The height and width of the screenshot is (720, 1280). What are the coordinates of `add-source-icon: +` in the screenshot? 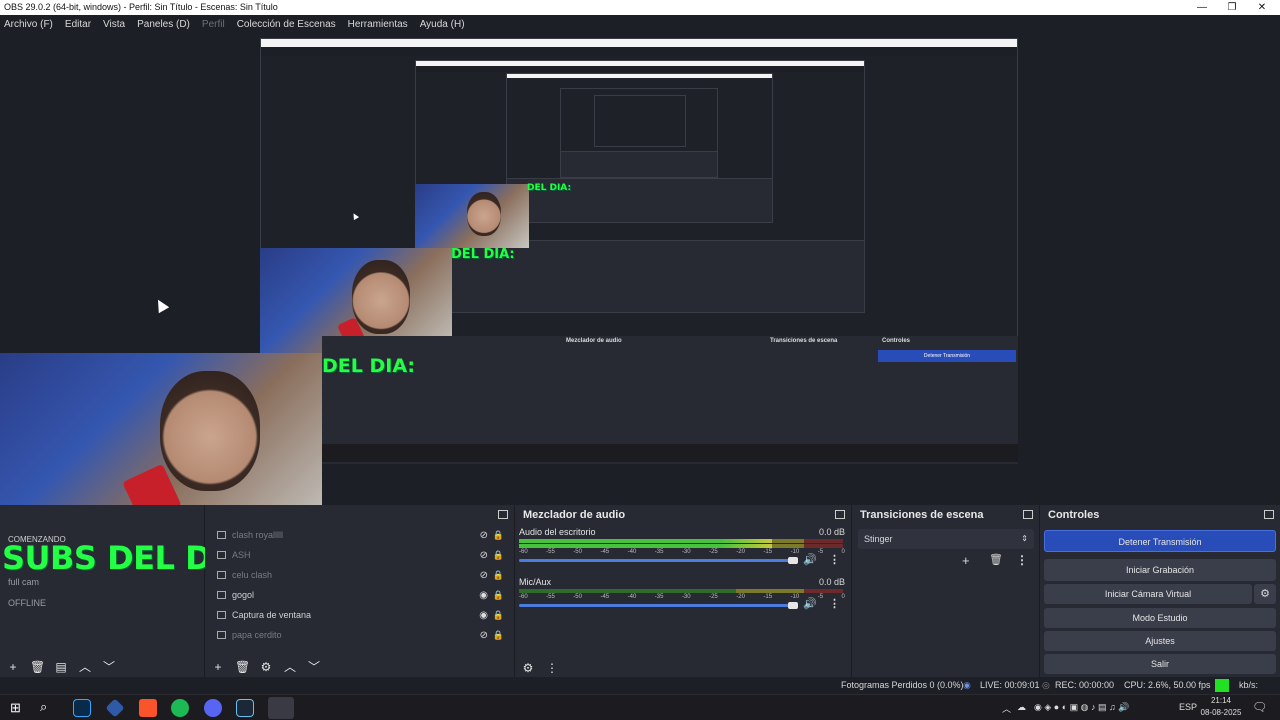 It's located at (218, 667).